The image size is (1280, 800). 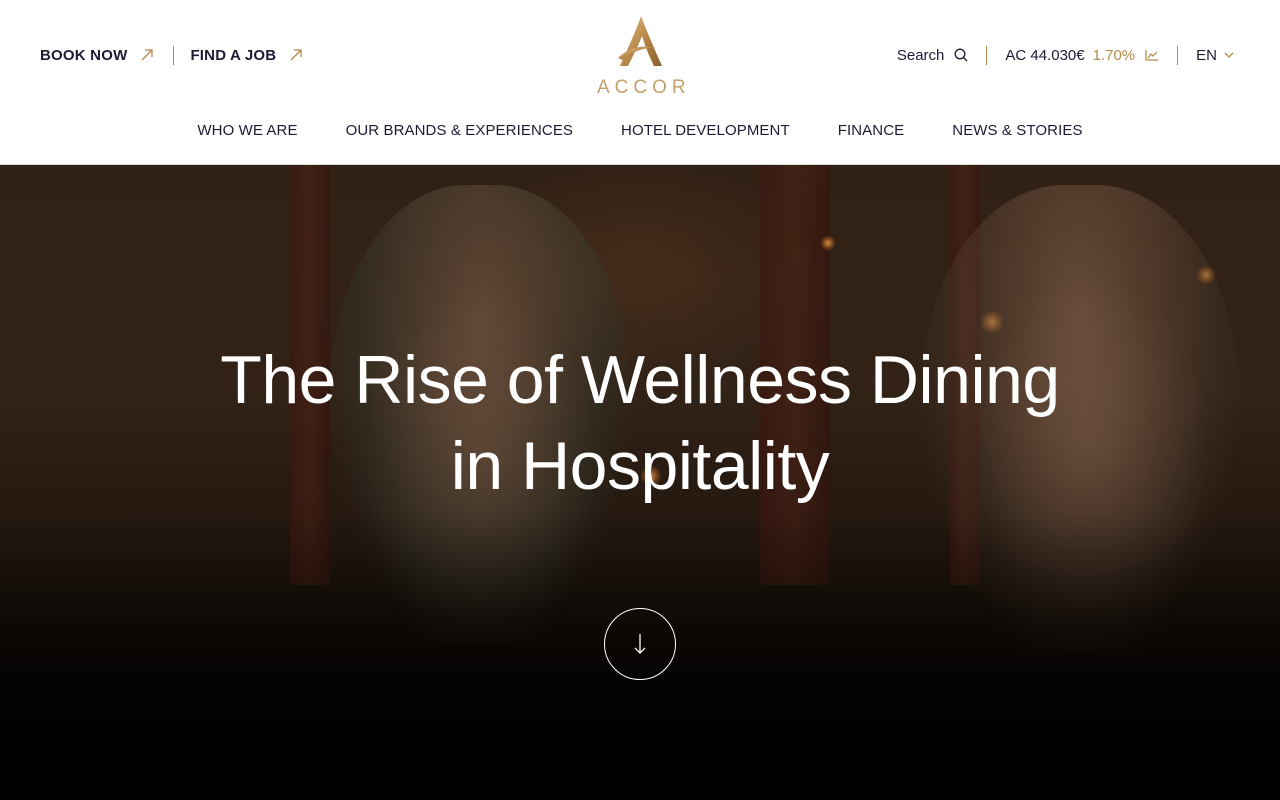 What do you see at coordinates (1045, 55) in the screenshot?
I see `stock-price: AC 44.030€` at bounding box center [1045, 55].